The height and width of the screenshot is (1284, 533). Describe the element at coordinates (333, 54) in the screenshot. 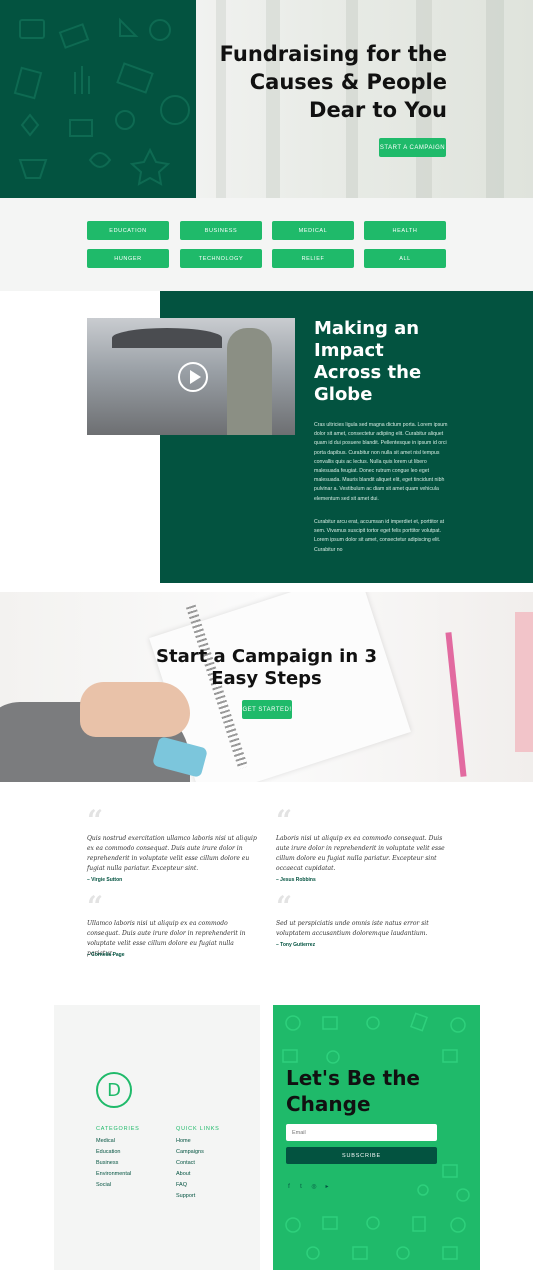

I see `hero-title-line: Fundraising for the` at that location.